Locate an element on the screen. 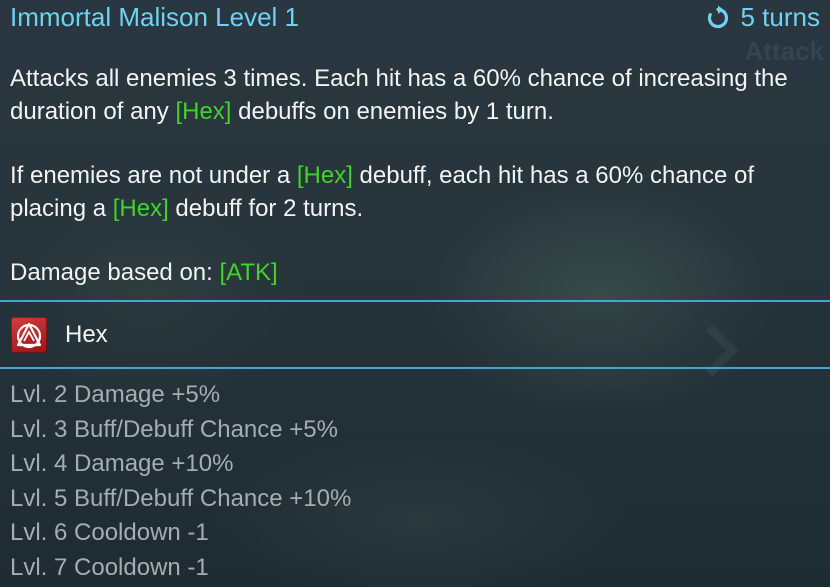  level-upgrade-item: Lvl. 6 Cooldown -1 is located at coordinates (109, 533).